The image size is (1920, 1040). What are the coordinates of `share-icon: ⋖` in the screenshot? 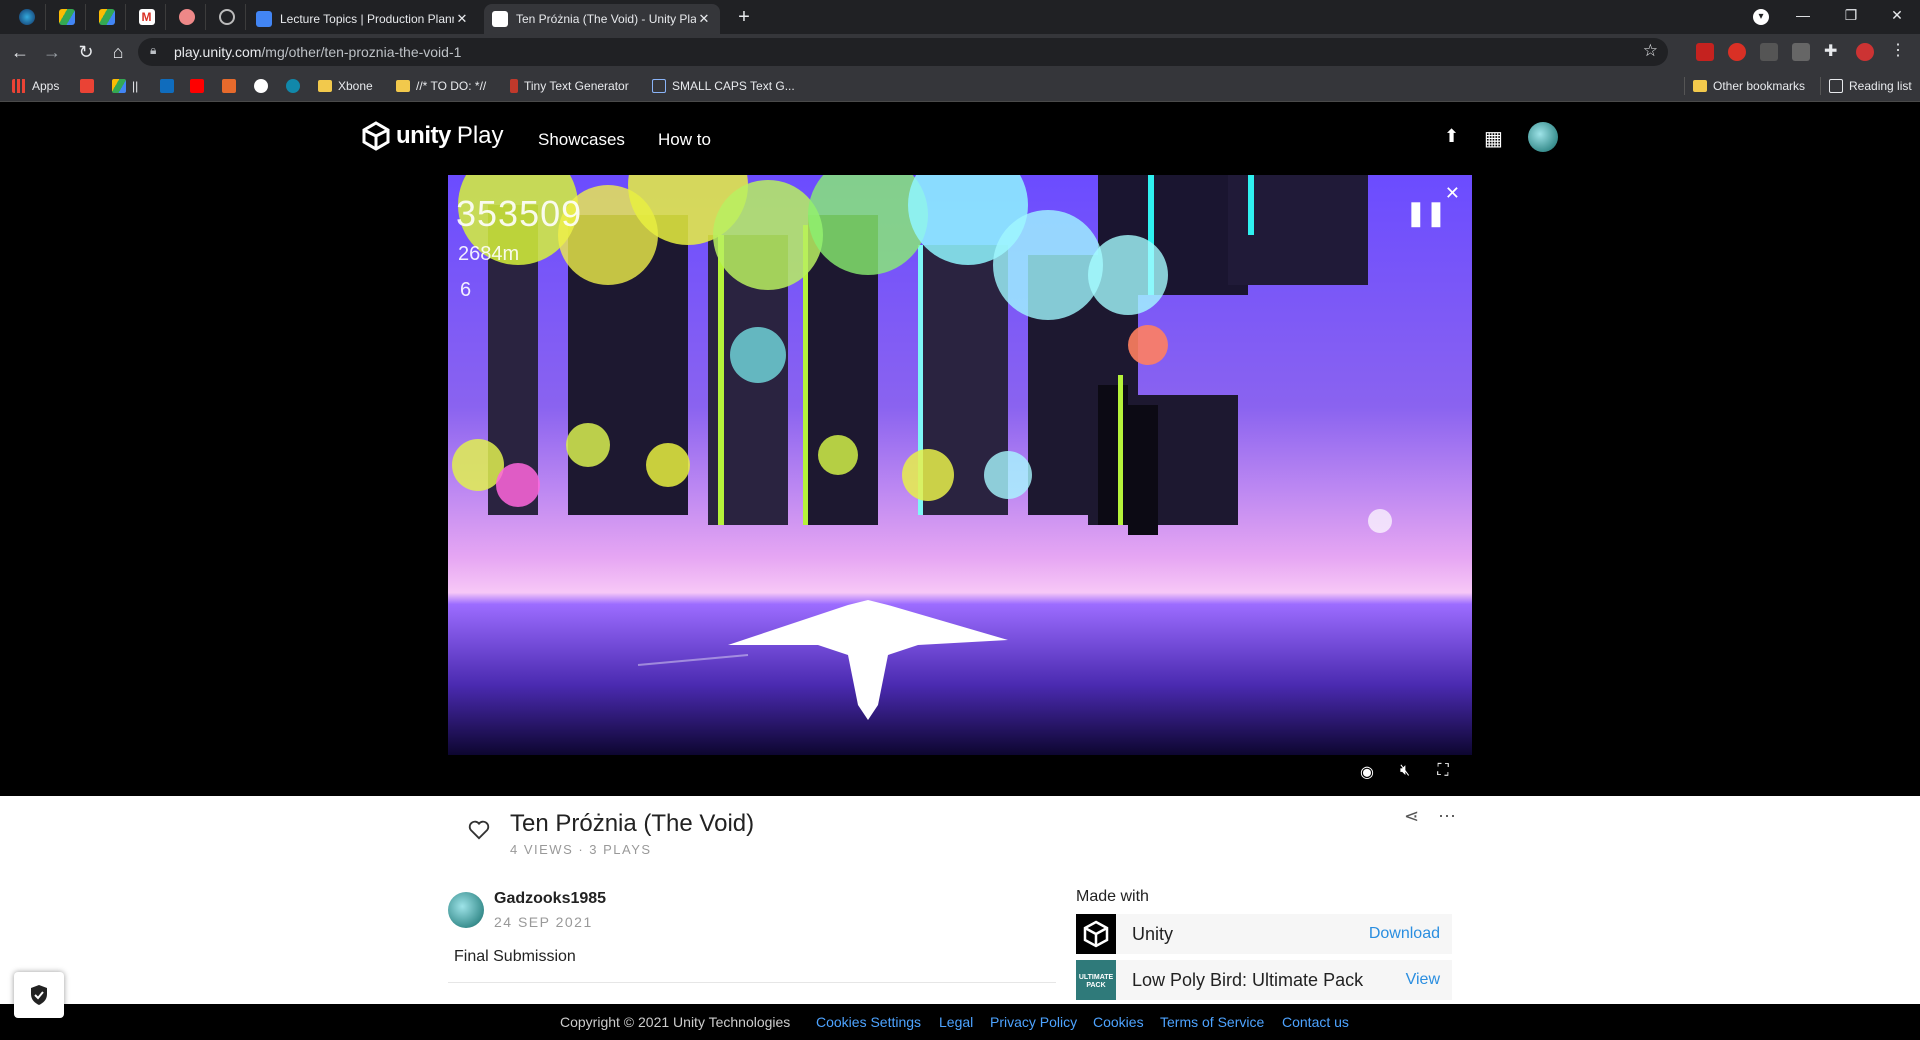 It's located at (1411, 816).